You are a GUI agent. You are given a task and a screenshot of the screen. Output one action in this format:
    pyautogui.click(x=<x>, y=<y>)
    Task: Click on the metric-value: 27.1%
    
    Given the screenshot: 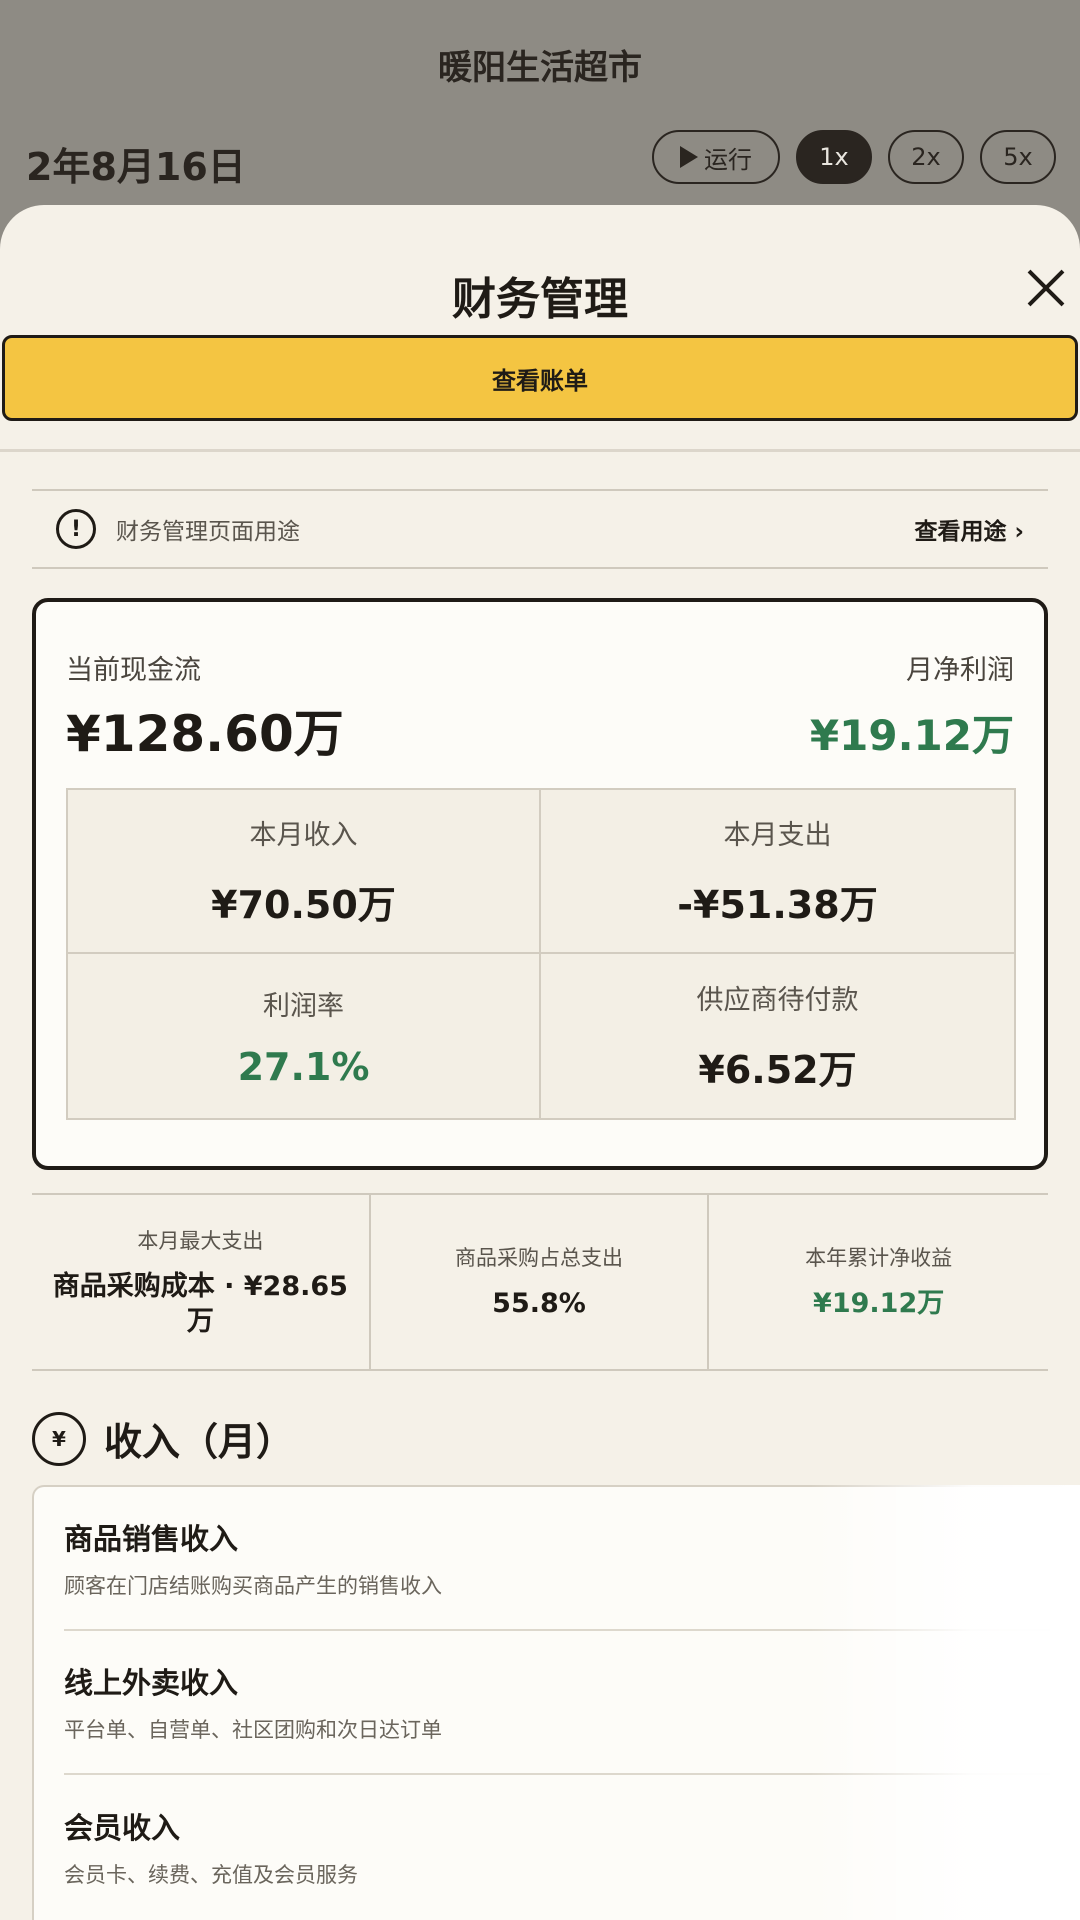 What is the action you would take?
    pyautogui.click(x=303, y=1066)
    